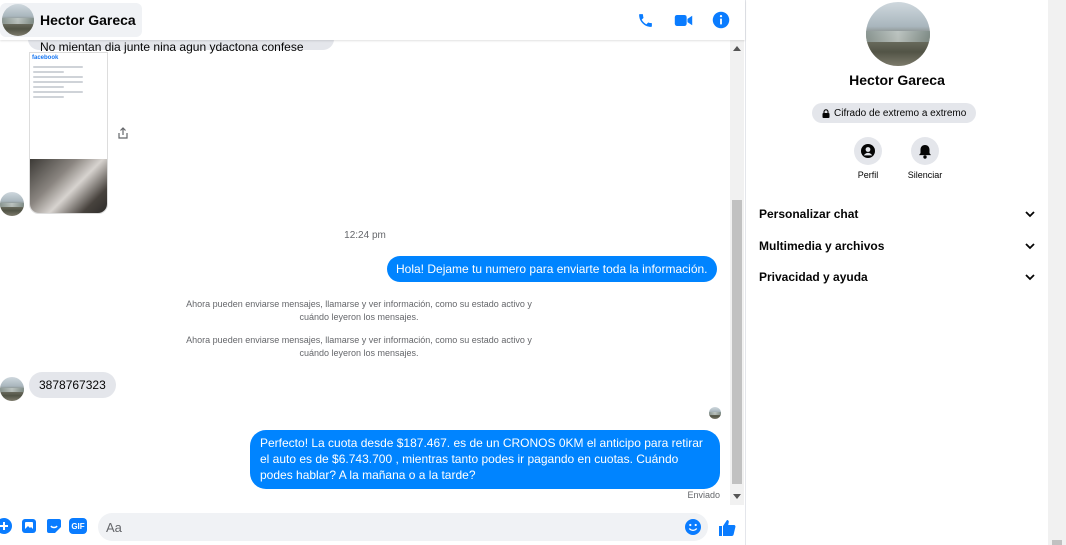  What do you see at coordinates (809, 214) in the screenshot?
I see `section-title: Personalizar chat` at bounding box center [809, 214].